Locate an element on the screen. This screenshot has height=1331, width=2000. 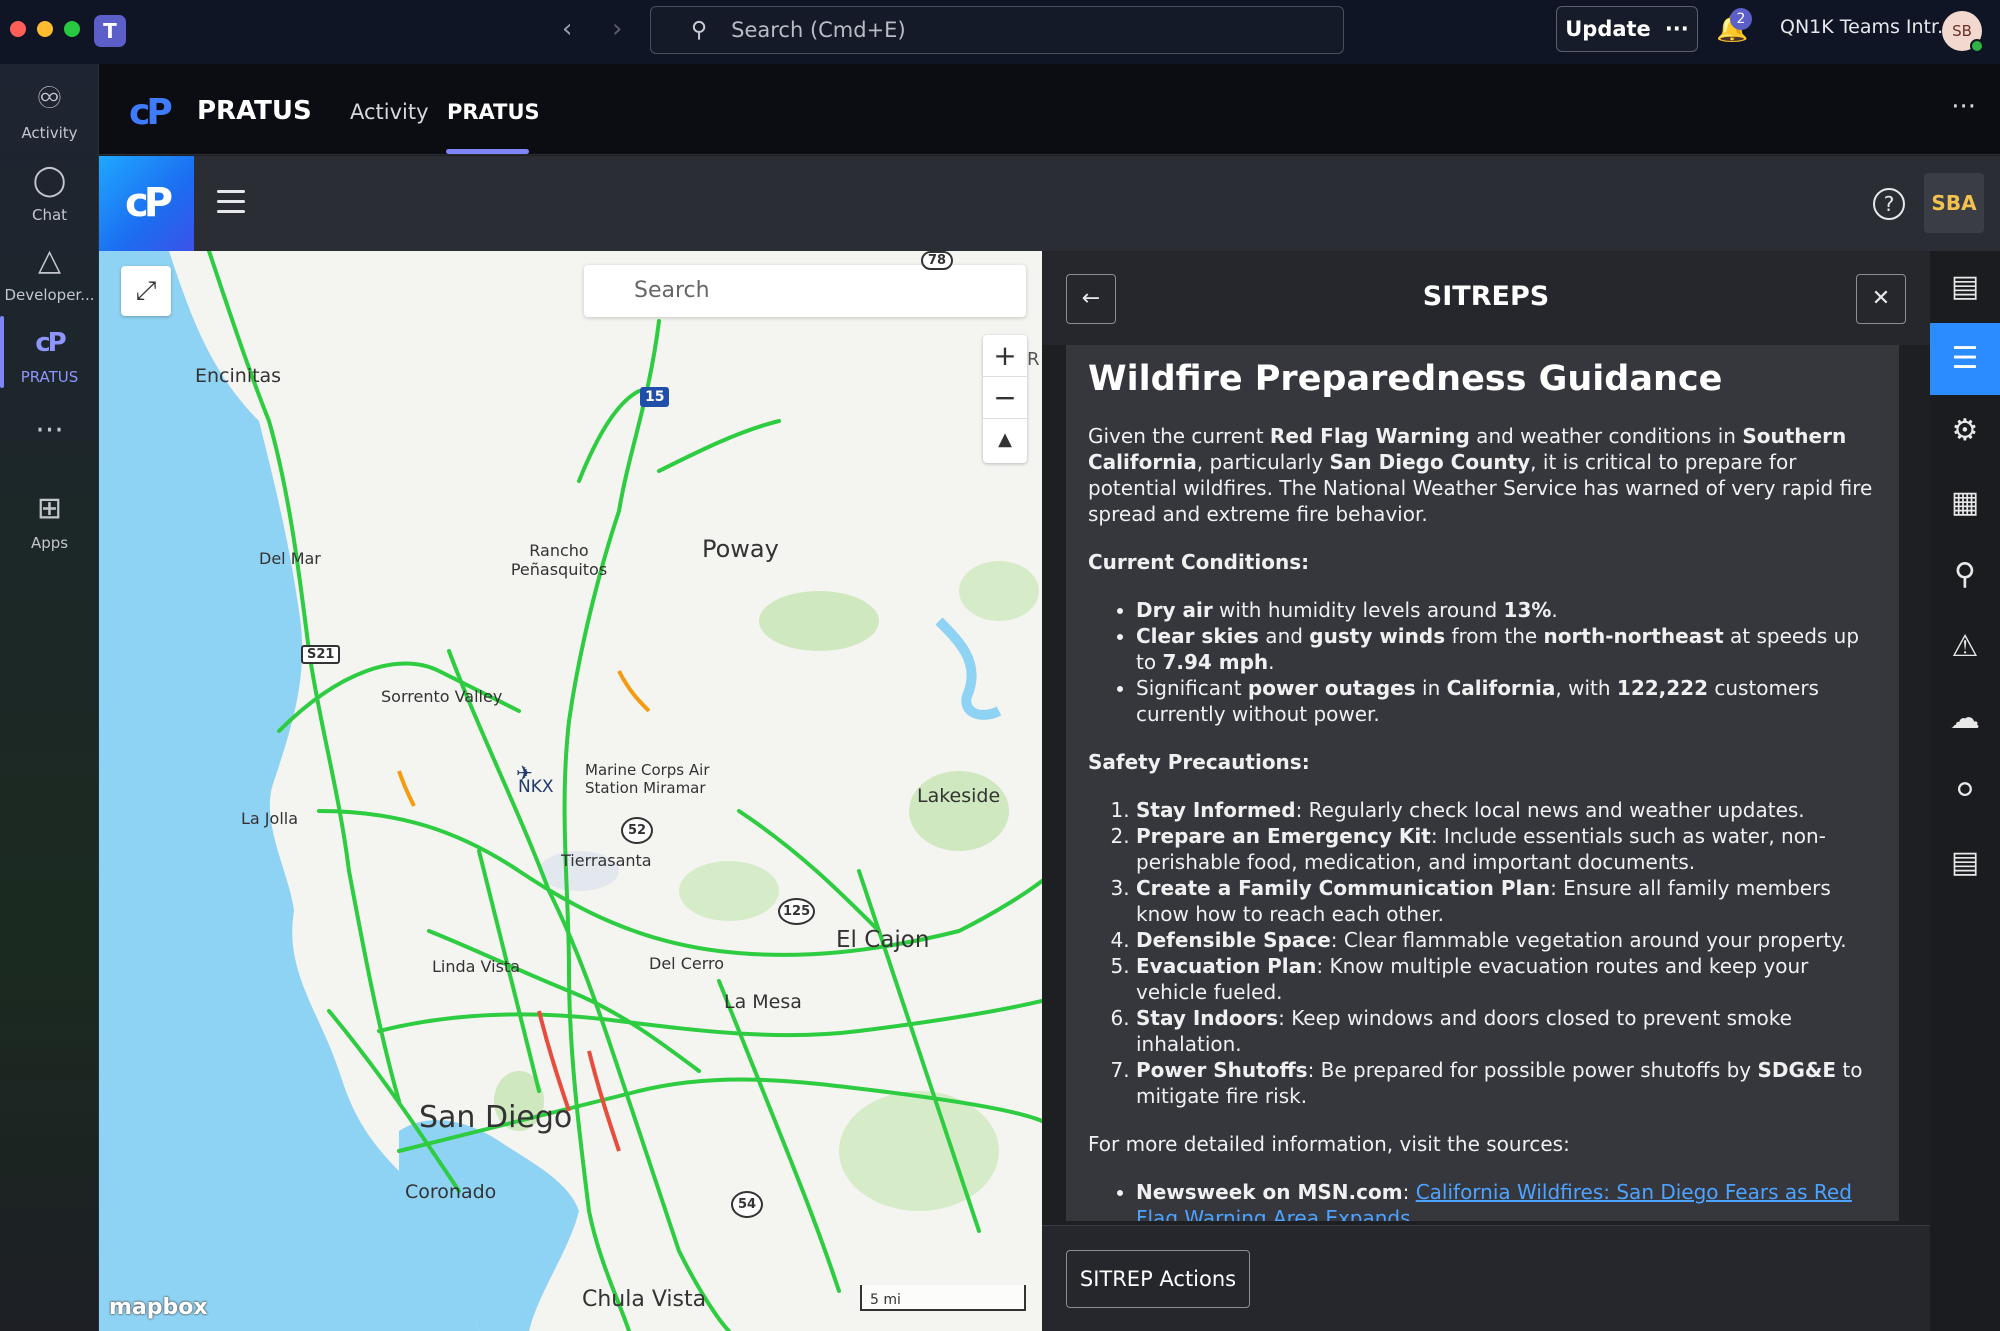
interstate-shield: 15 is located at coordinates (655, 397).